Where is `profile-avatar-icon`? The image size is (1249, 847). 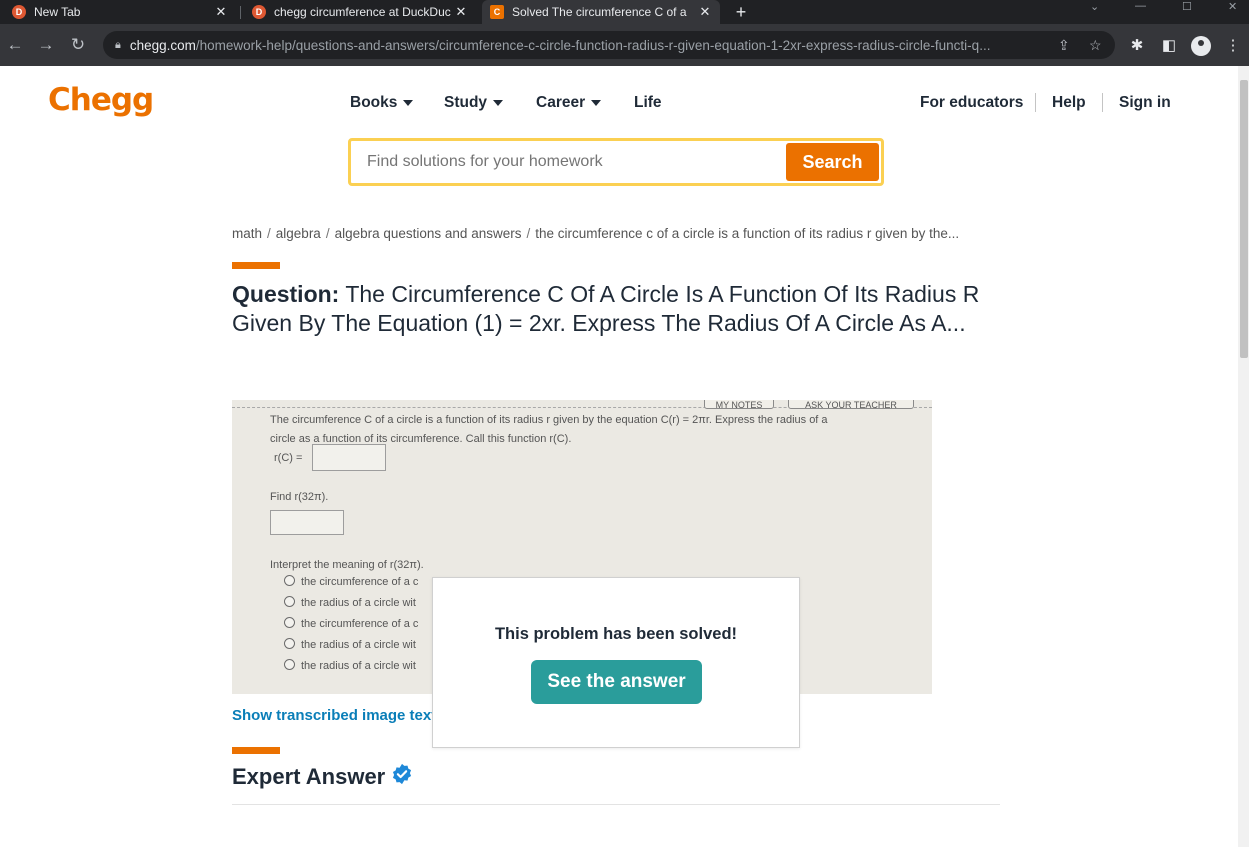 profile-avatar-icon is located at coordinates (1201, 46).